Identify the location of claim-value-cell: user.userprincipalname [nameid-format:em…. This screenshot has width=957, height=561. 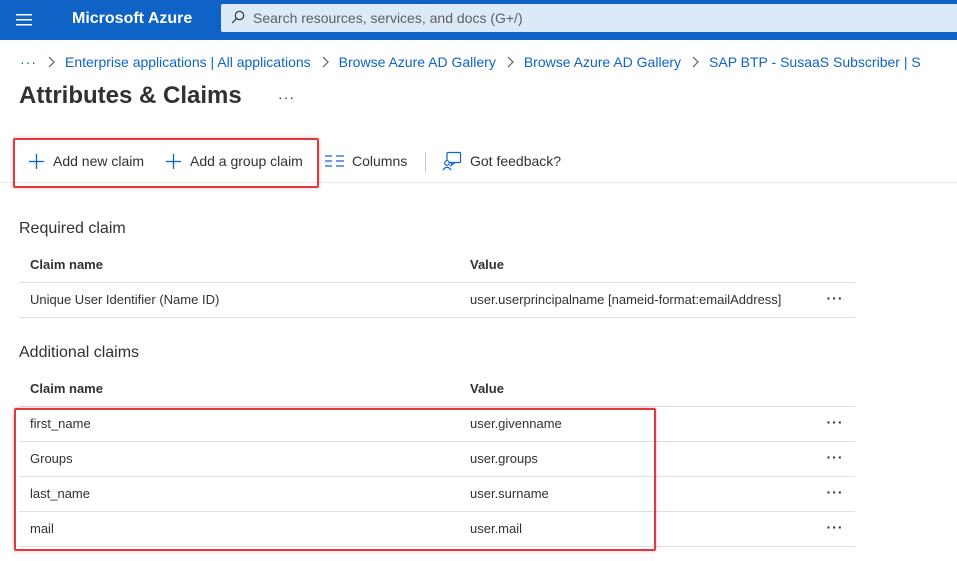
(626, 299).